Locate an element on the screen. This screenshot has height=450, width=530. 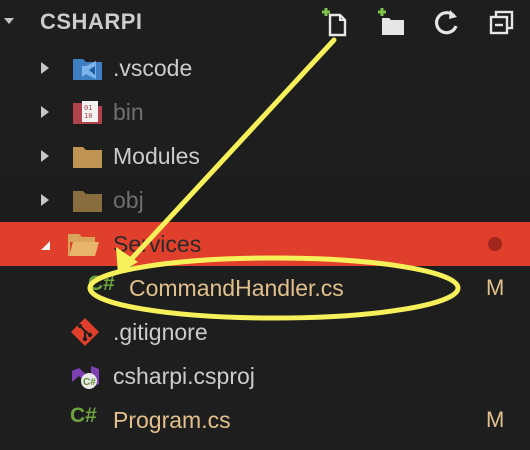
git-icon is located at coordinates (85, 332).